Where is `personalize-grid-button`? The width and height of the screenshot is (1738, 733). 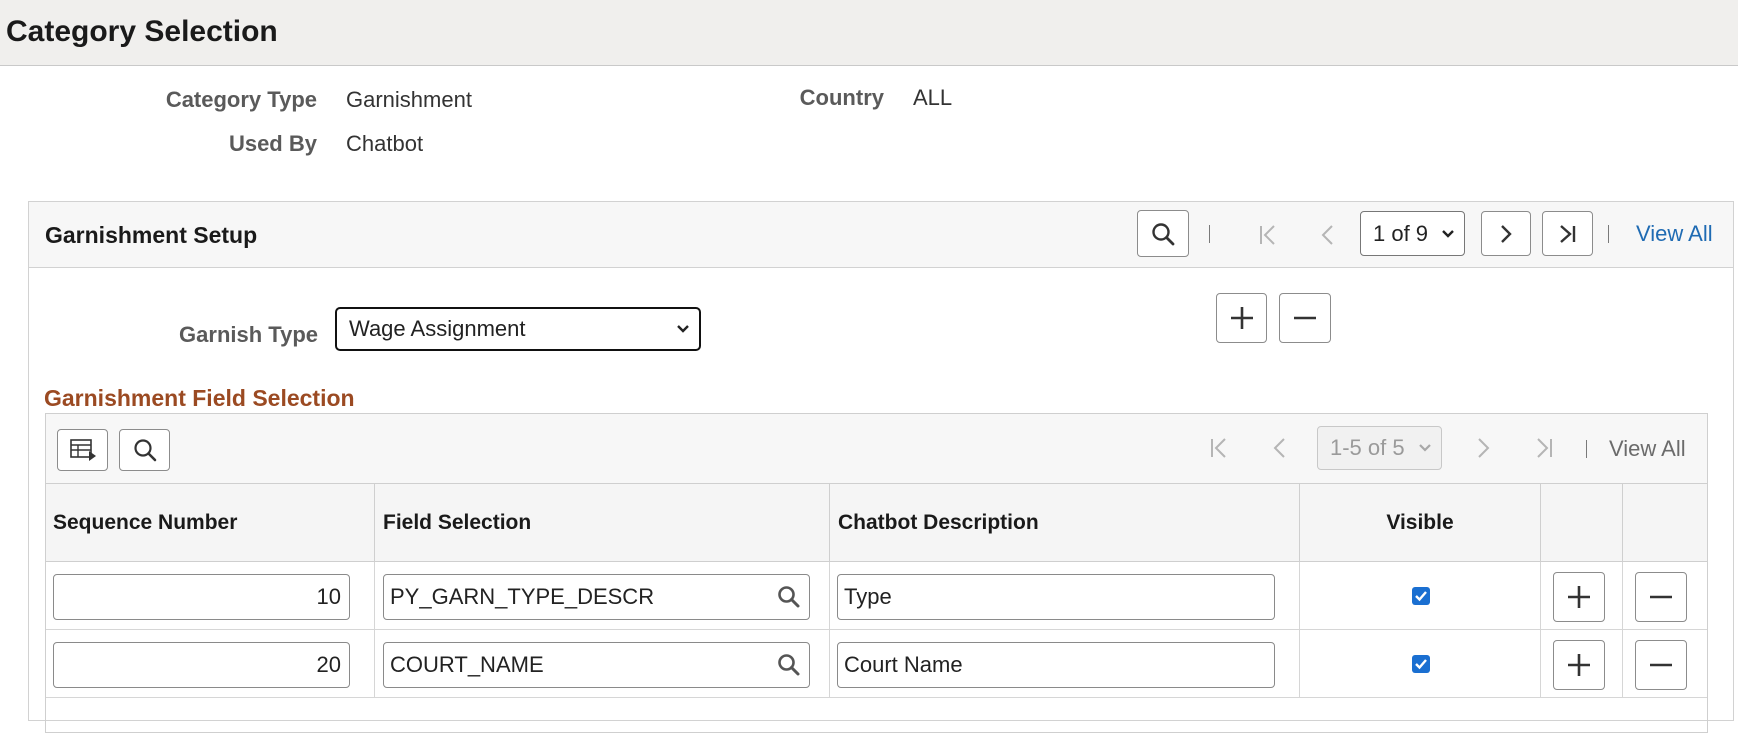
personalize-grid-button is located at coordinates (82, 450).